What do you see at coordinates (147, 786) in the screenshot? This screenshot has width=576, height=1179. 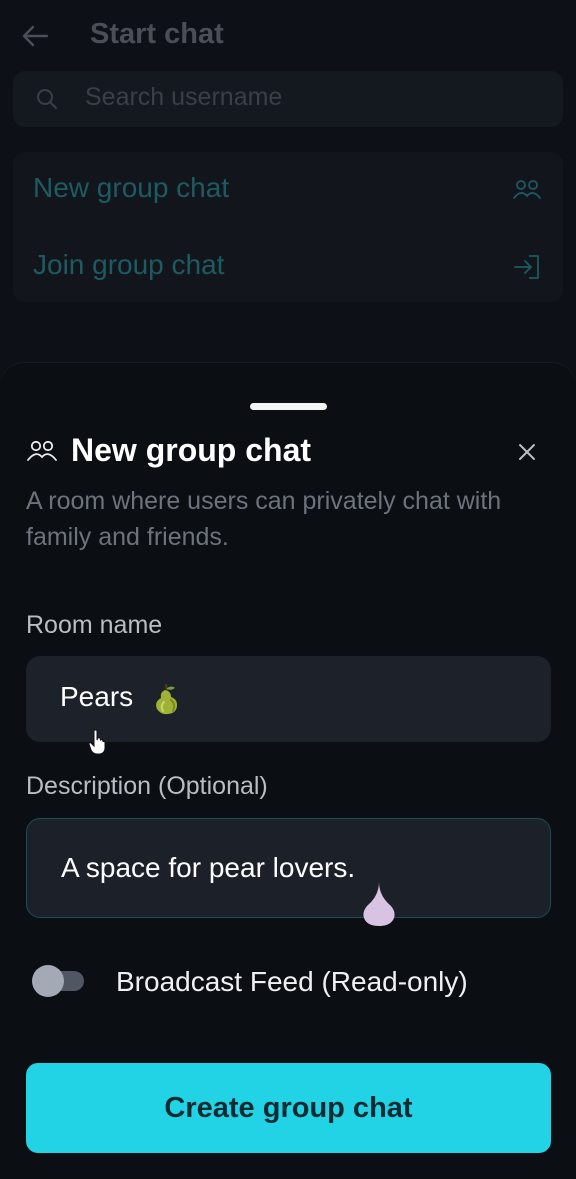 I see `description-label: Description (Optional)` at bounding box center [147, 786].